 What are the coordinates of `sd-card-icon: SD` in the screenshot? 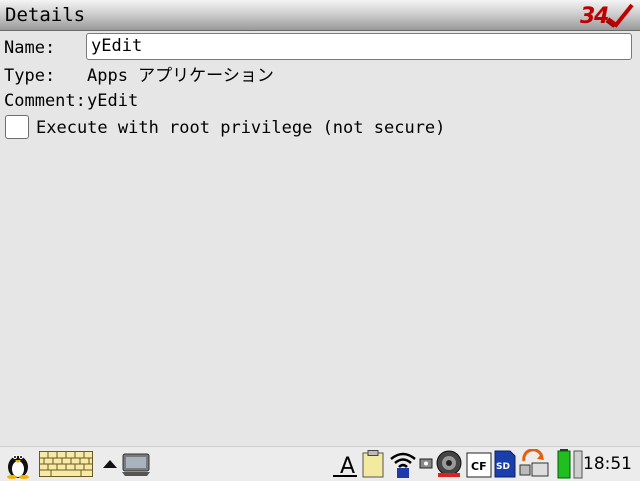 It's located at (505, 464).